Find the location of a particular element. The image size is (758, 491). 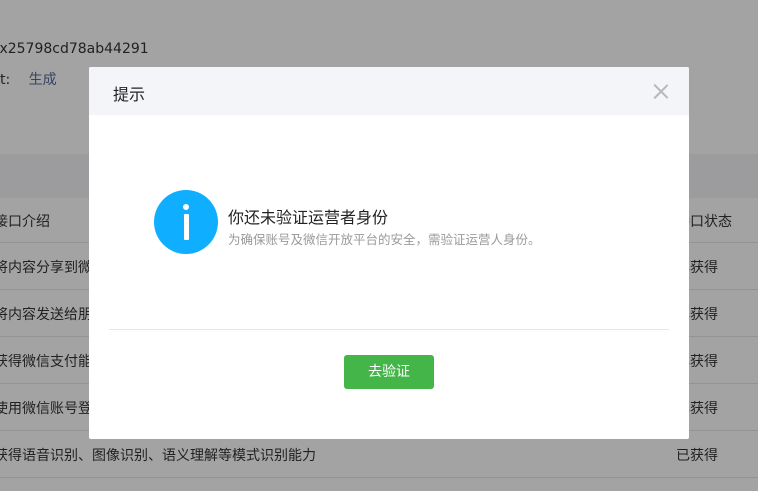

message-title: 你还未验证运营者身份 is located at coordinates (308, 217).